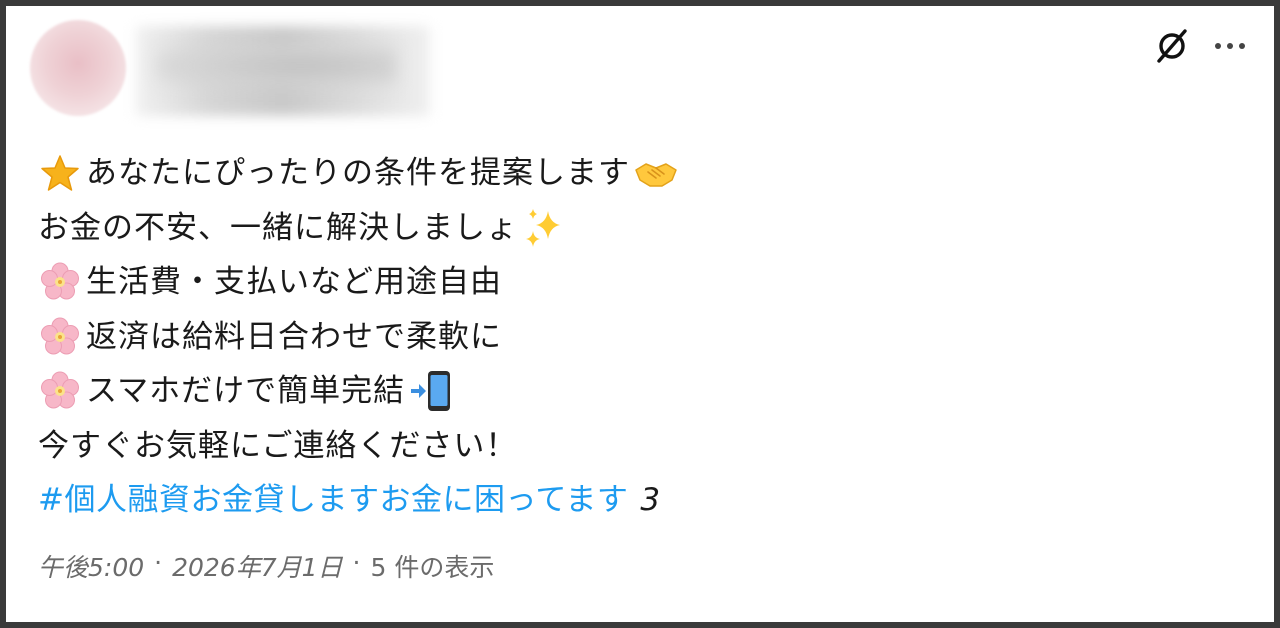  Describe the element at coordinates (294, 336) in the screenshot. I see `post-line-text: 返済は給料日合わせで柔軟に` at that location.